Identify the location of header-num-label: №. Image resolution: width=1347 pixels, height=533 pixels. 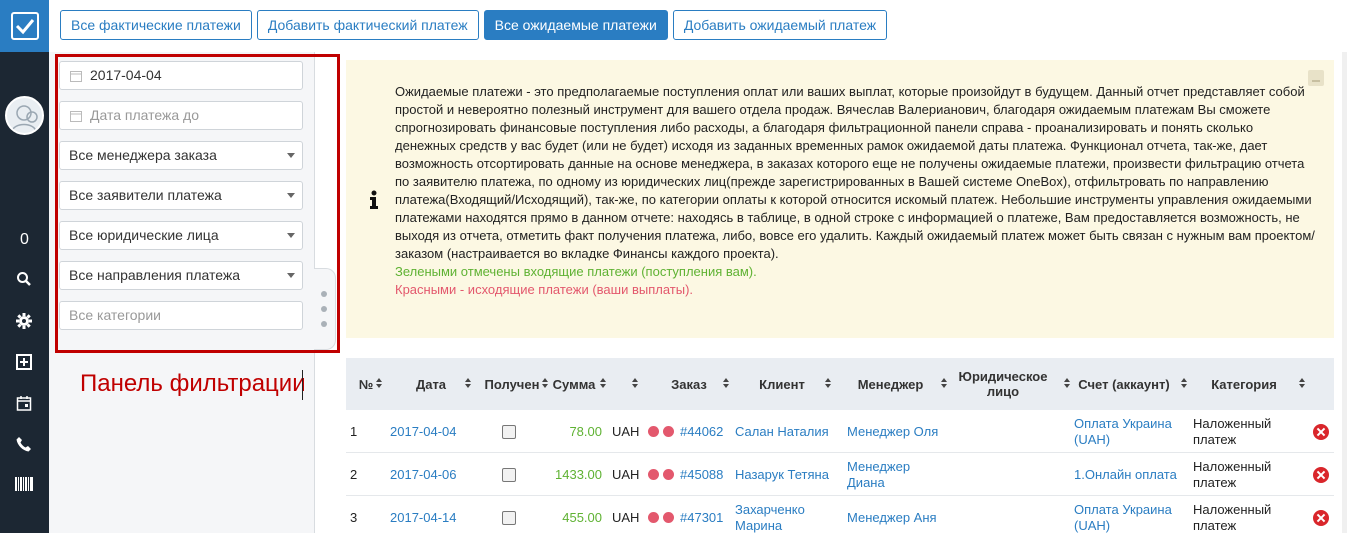
(366, 384).